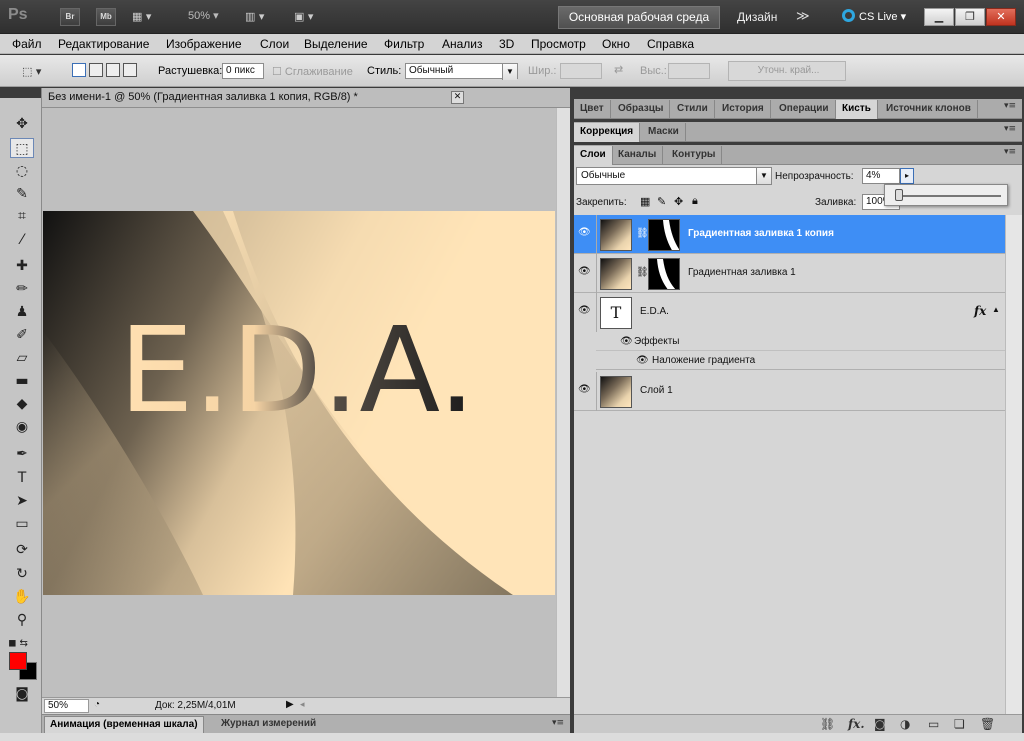 The height and width of the screenshot is (741, 1024). Describe the element at coordinates (689, 71) in the screenshot. I see `height-input` at that location.